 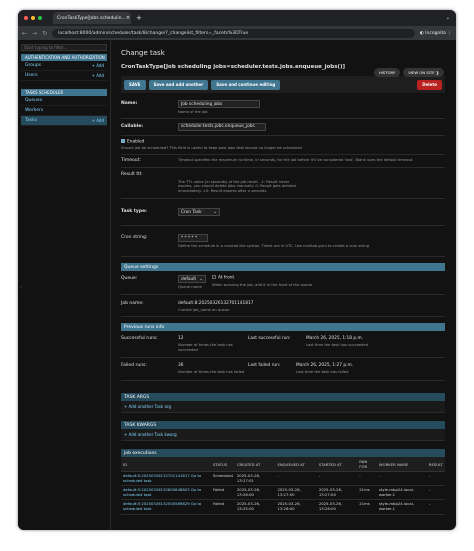 What do you see at coordinates (98, 120) in the screenshot?
I see `add-task-link: + Add` at bounding box center [98, 120].